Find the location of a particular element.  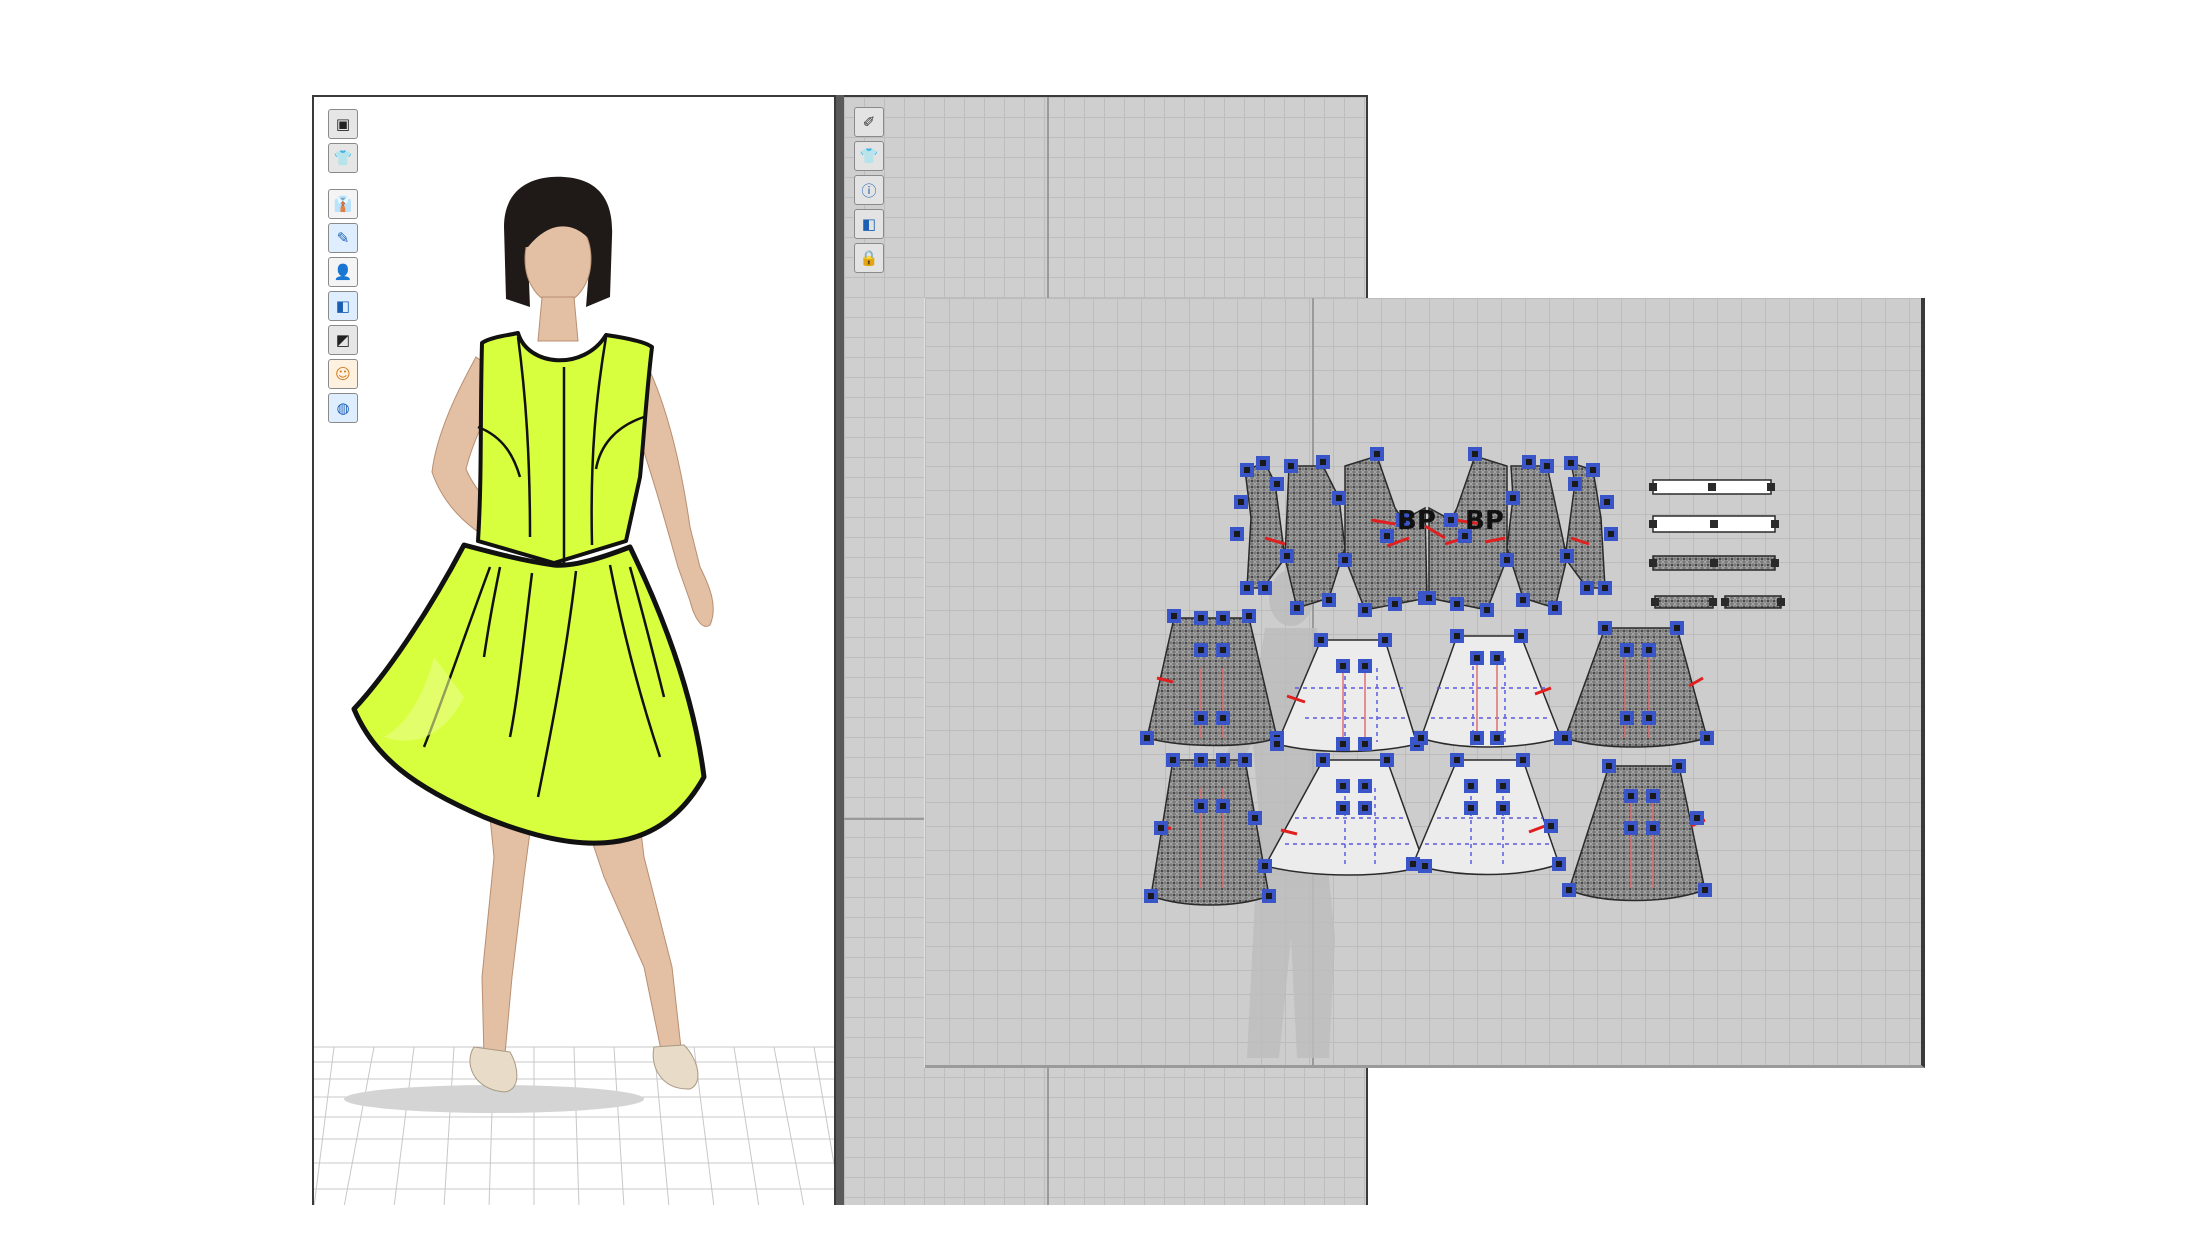

render-mode-icon: ◩ is located at coordinates (343, 340).